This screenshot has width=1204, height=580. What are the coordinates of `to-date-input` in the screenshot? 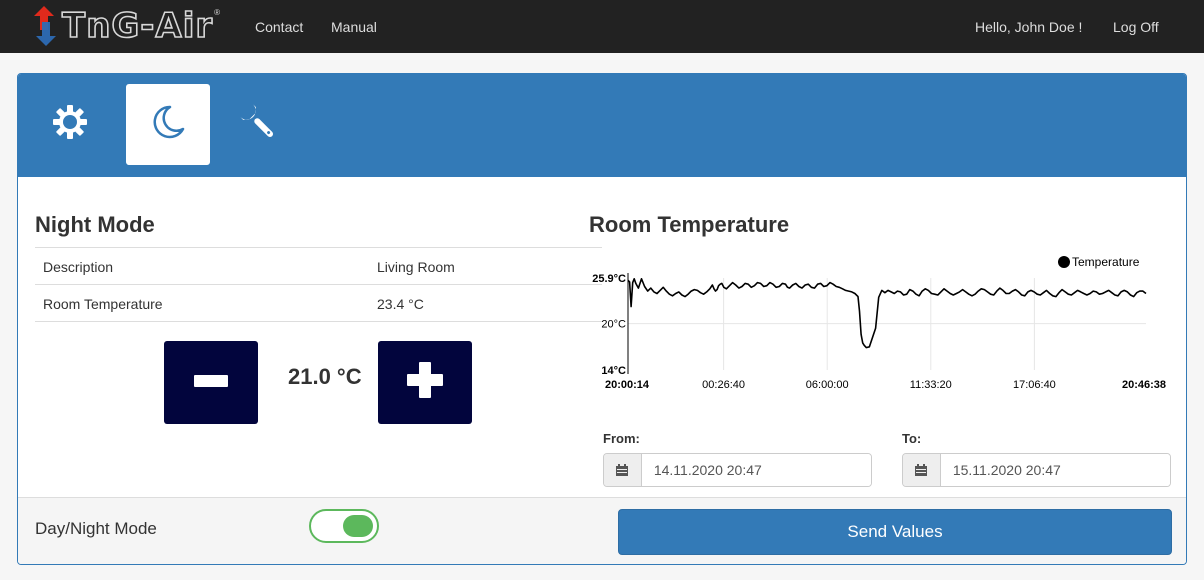 It's located at (1055, 470).